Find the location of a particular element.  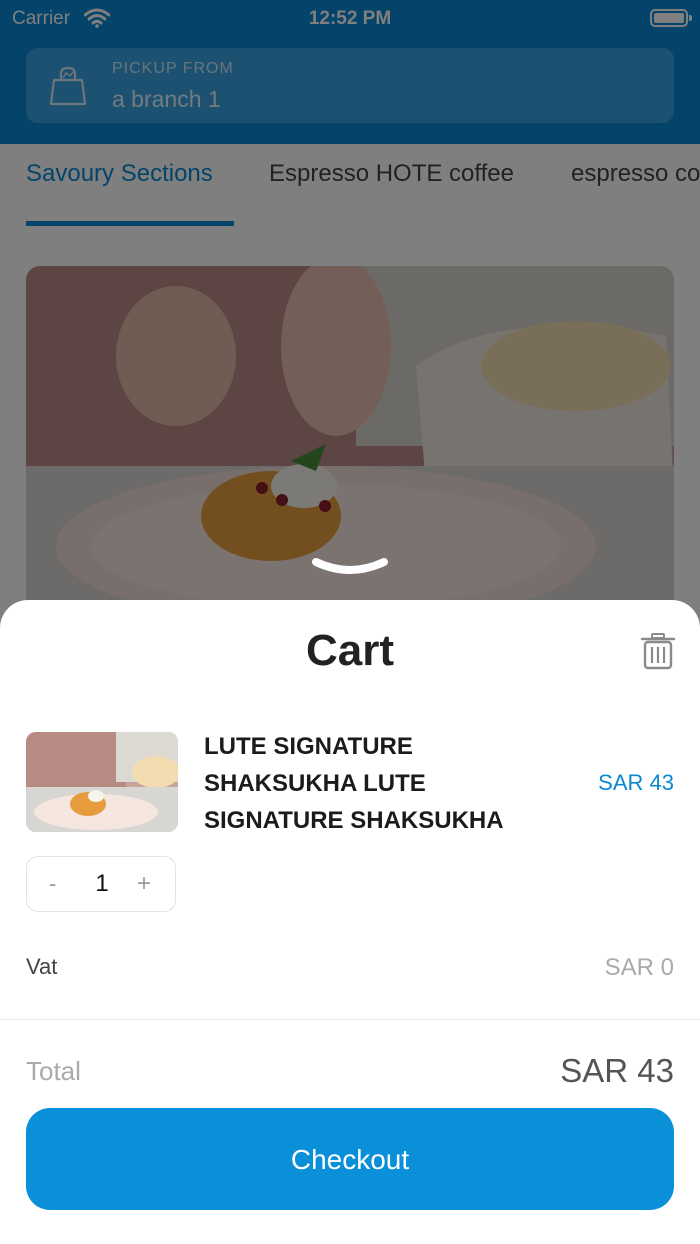

trash-icon is located at coordinates (658, 651).